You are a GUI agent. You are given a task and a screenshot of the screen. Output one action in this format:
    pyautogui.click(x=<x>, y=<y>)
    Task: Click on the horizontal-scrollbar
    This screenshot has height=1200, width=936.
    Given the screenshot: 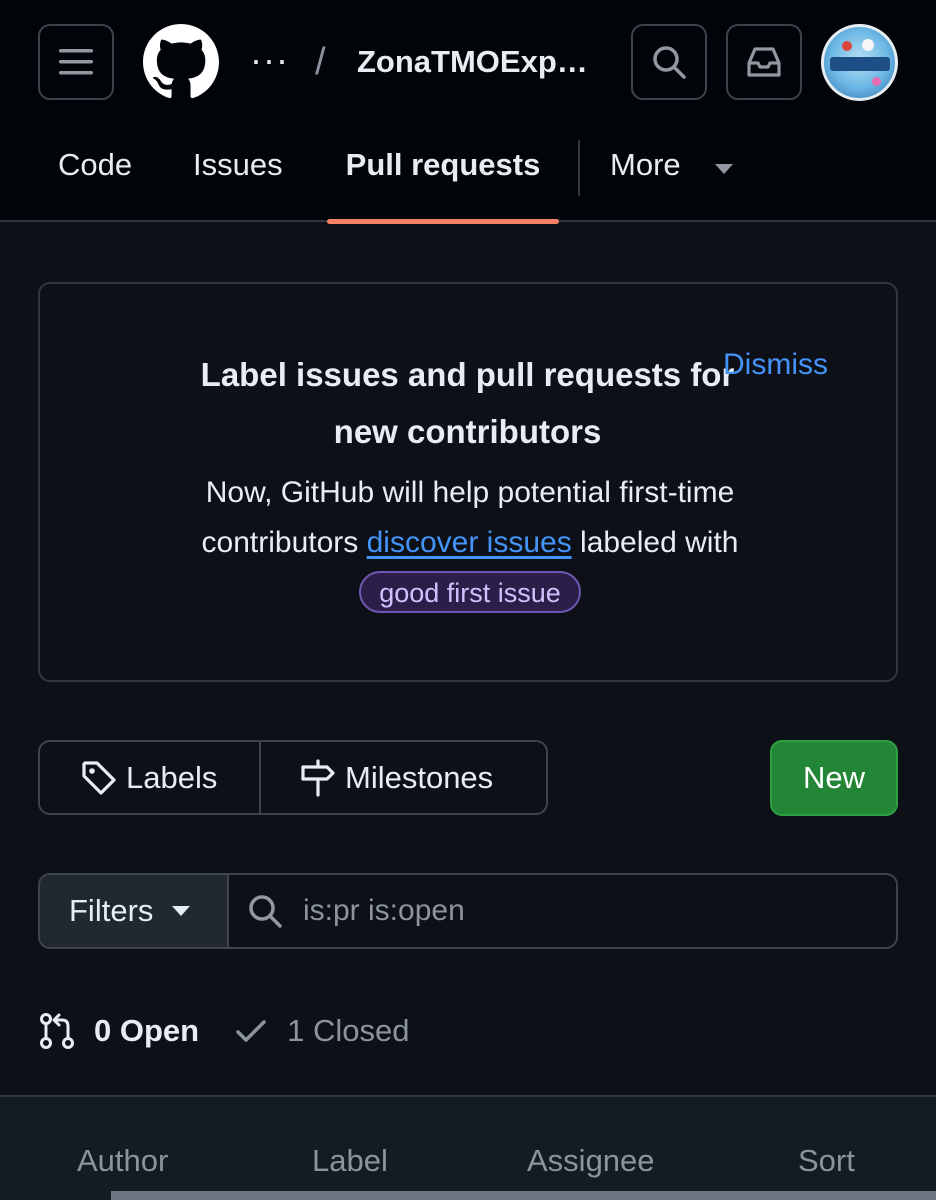 What is the action you would take?
    pyautogui.click(x=523, y=1195)
    